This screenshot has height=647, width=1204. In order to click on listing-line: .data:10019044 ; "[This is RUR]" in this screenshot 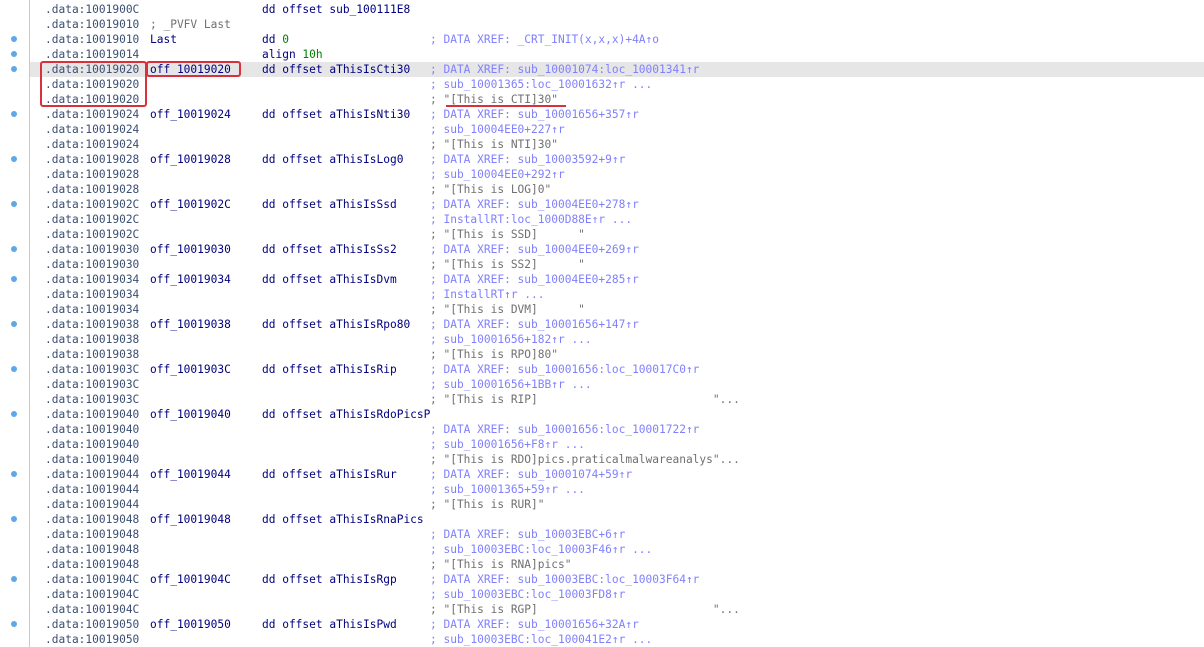, I will do `click(617, 504)`.